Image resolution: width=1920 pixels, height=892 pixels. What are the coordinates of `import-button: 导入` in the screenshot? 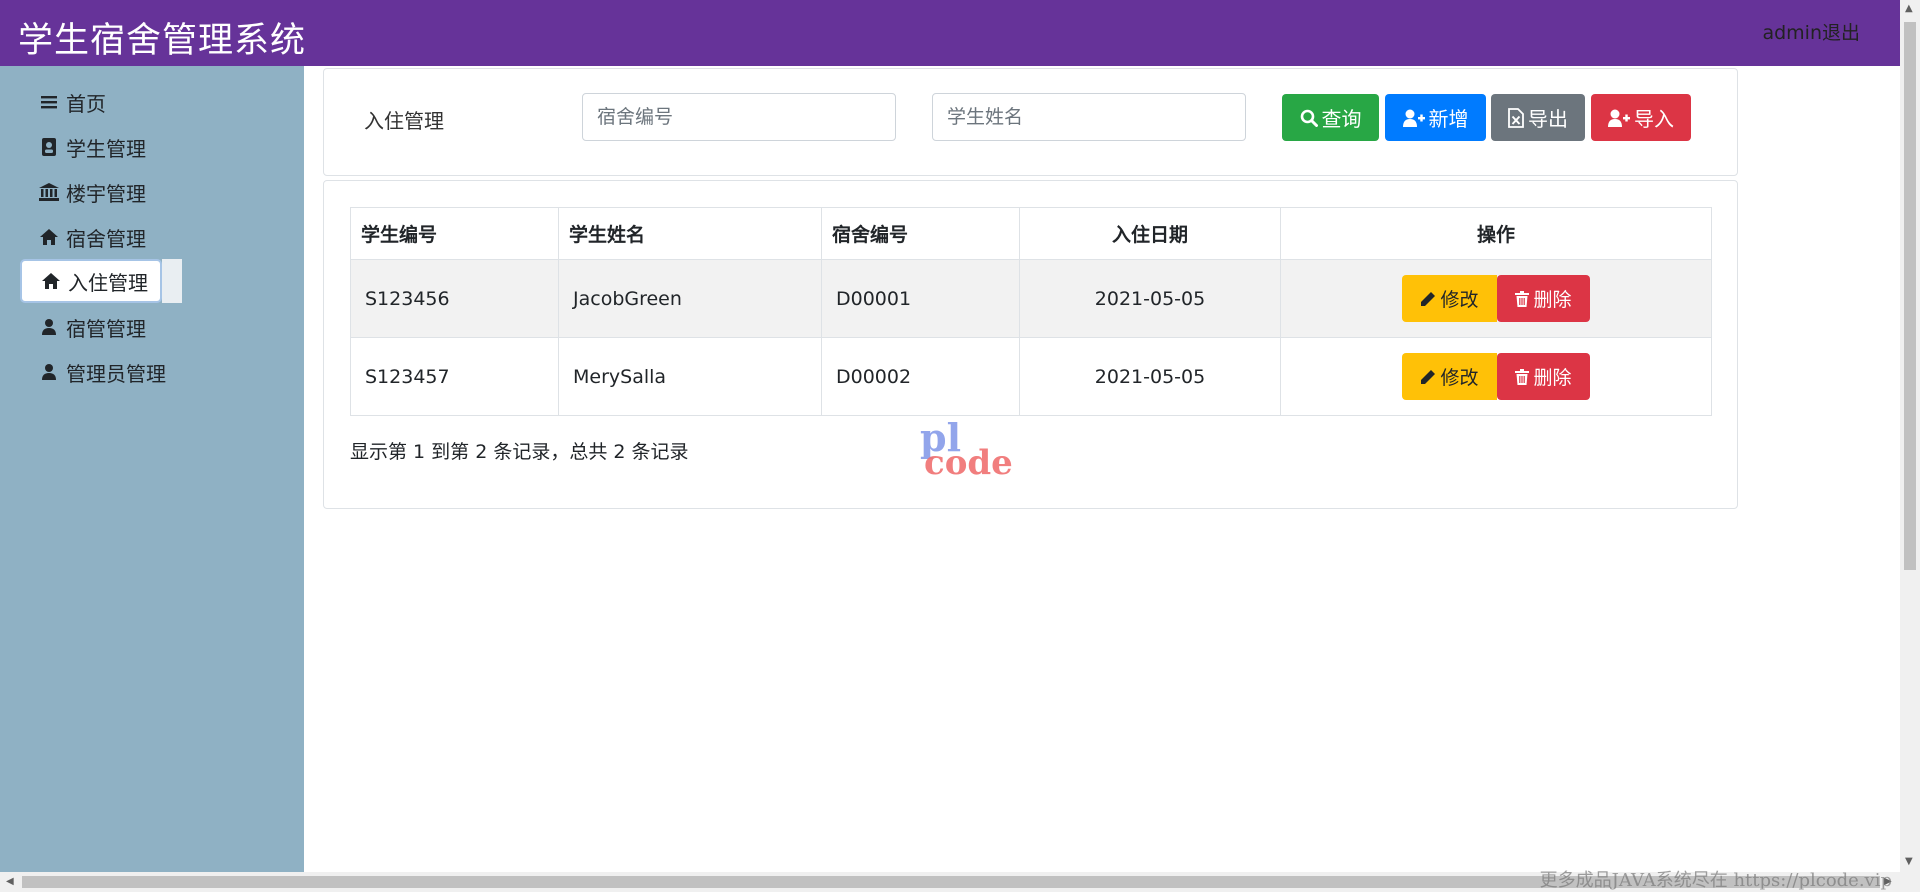 It's located at (1641, 117).